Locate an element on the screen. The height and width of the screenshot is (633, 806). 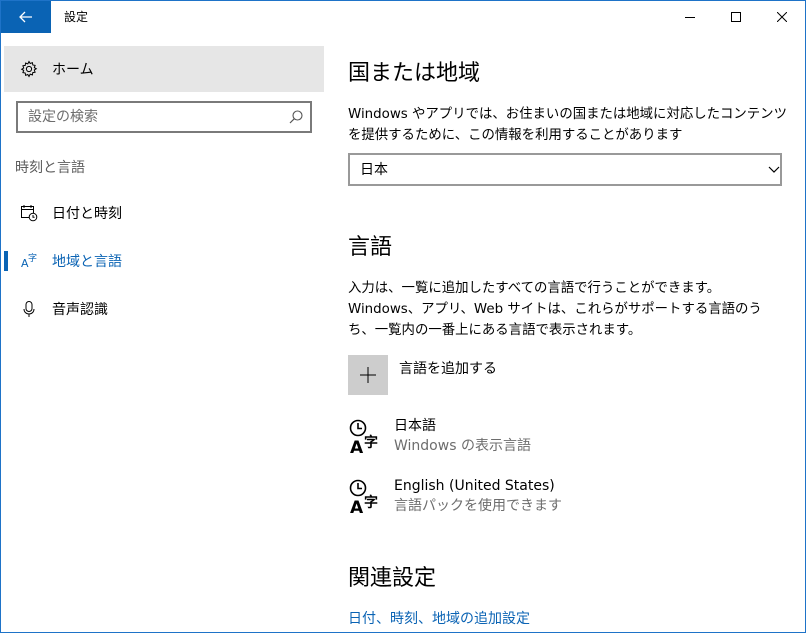
language-region-icon: A 字 is located at coordinates (29, 261).